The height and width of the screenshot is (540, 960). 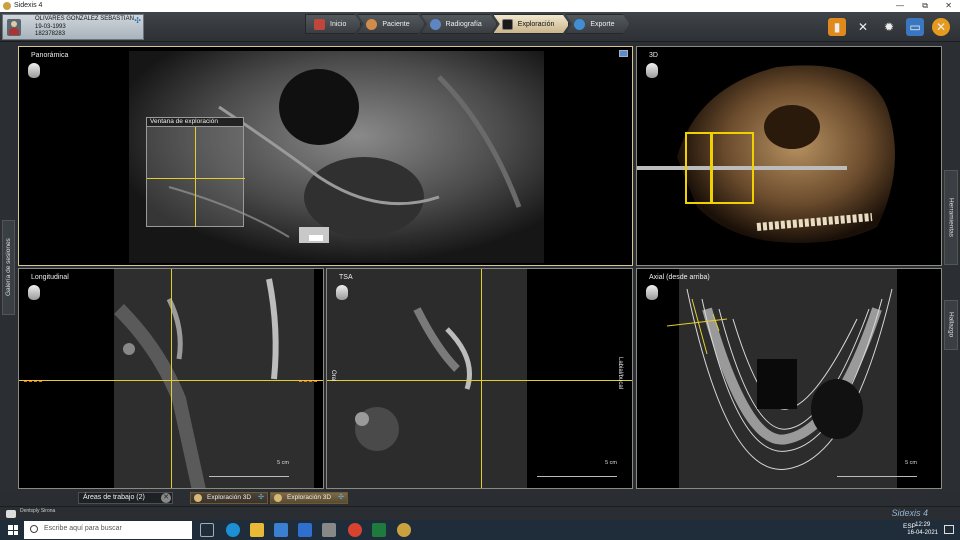 What do you see at coordinates (435, 24) in the screenshot?
I see `xray-device-icon` at bounding box center [435, 24].